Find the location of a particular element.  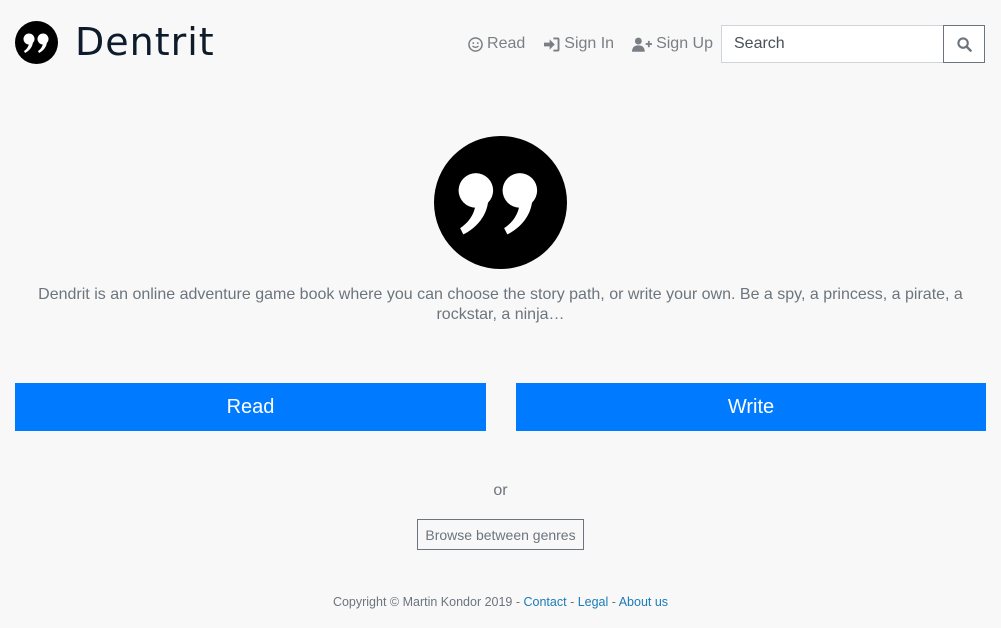

smile-icon is located at coordinates (475, 44).